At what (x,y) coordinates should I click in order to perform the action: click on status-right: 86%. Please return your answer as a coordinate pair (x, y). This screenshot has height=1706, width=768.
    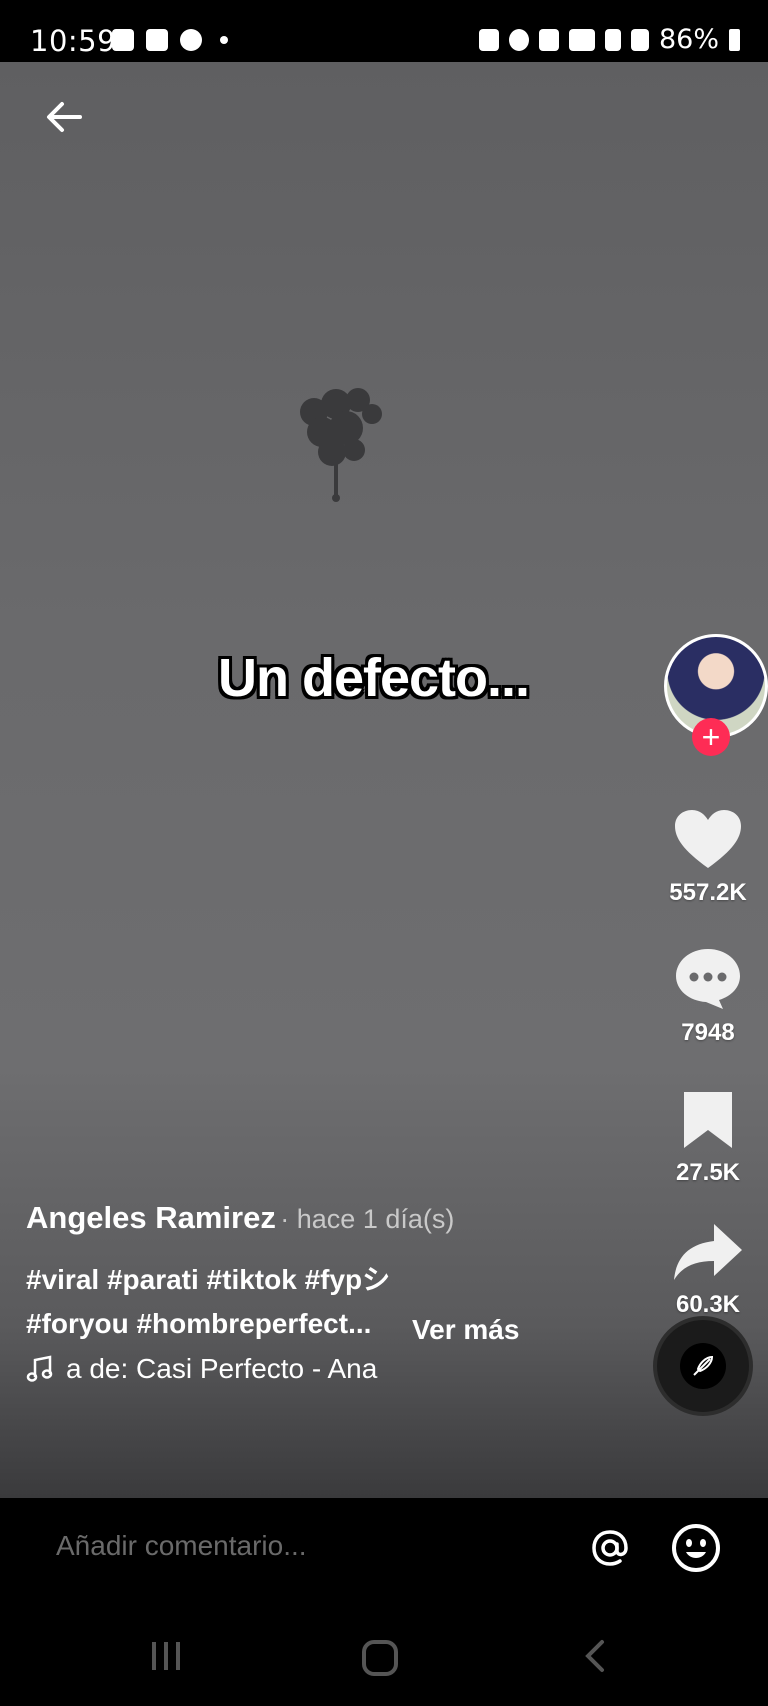
    Looking at the image, I should click on (609, 39).